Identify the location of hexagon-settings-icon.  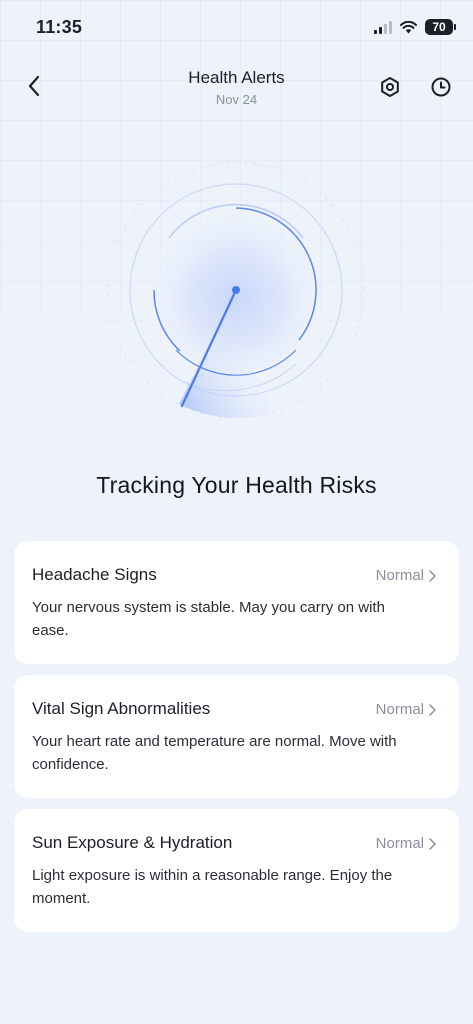
(390, 87).